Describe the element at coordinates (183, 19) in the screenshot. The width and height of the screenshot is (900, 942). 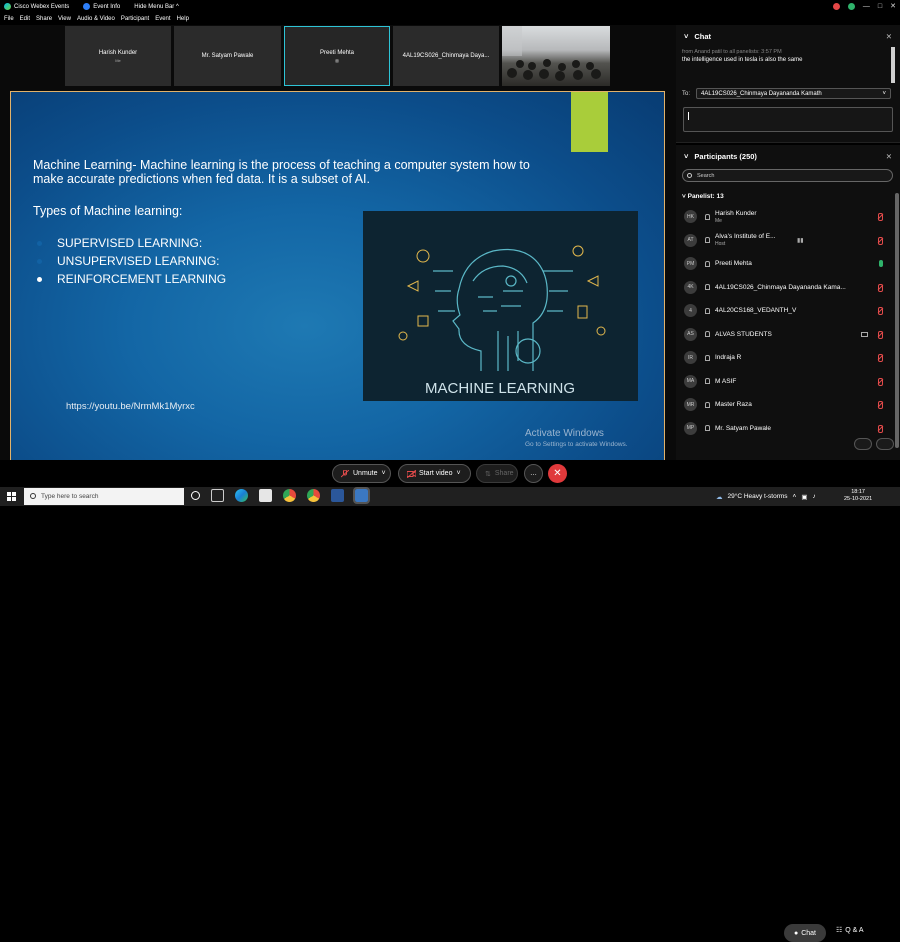
I see `menu-help: Help` at that location.